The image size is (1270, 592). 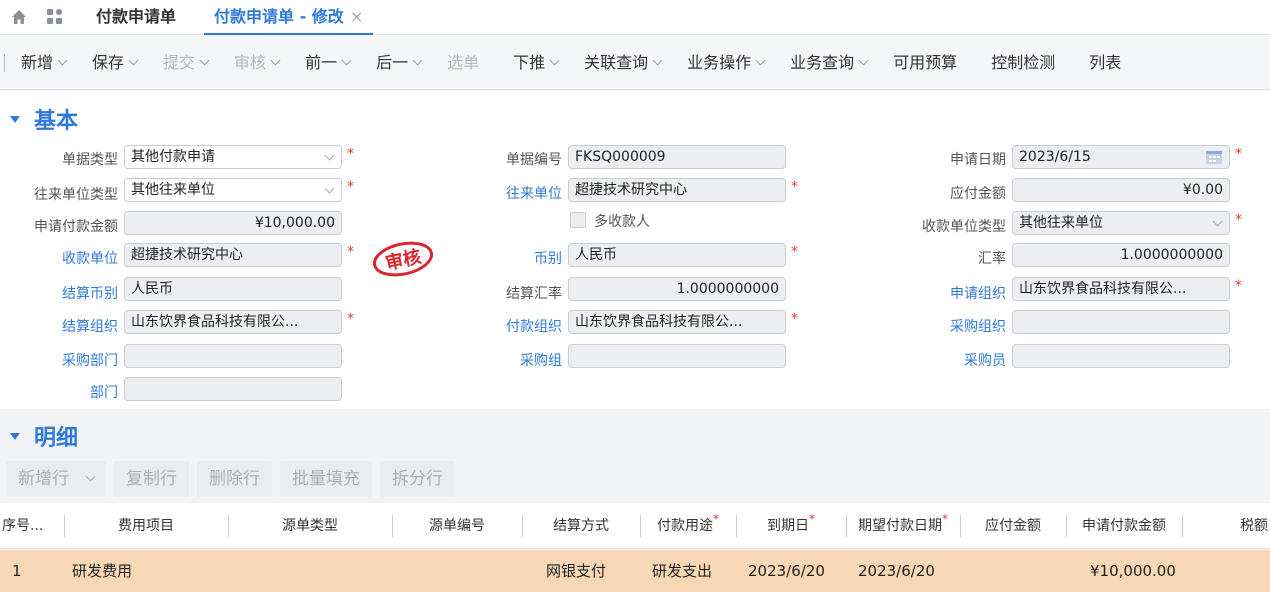 What do you see at coordinates (1055, 157) in the screenshot?
I see `apply-date-value: 2023/6/15` at bounding box center [1055, 157].